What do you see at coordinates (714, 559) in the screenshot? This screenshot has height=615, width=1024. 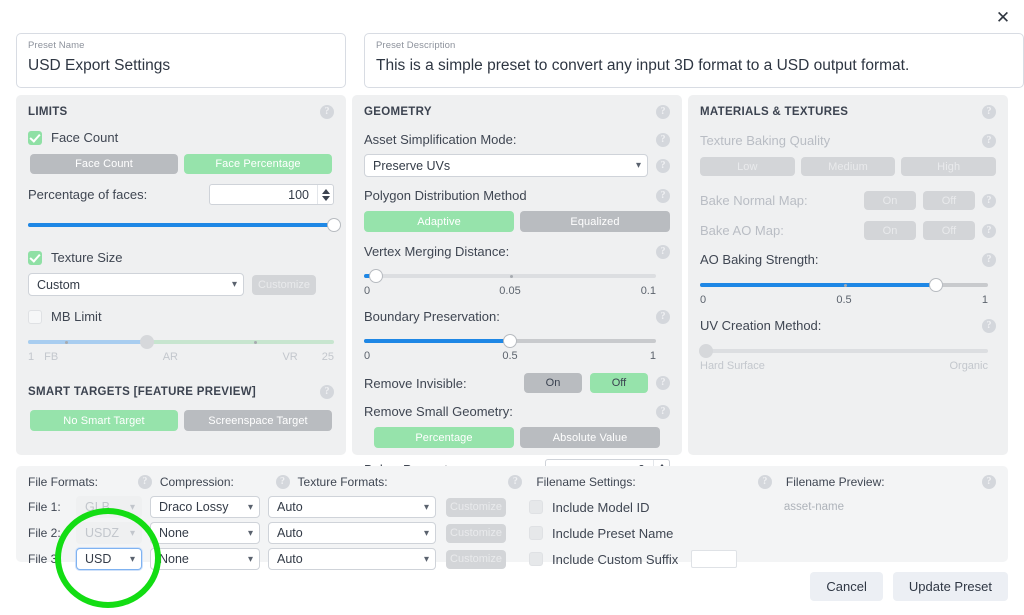 I see `custom-suffix-input` at bounding box center [714, 559].